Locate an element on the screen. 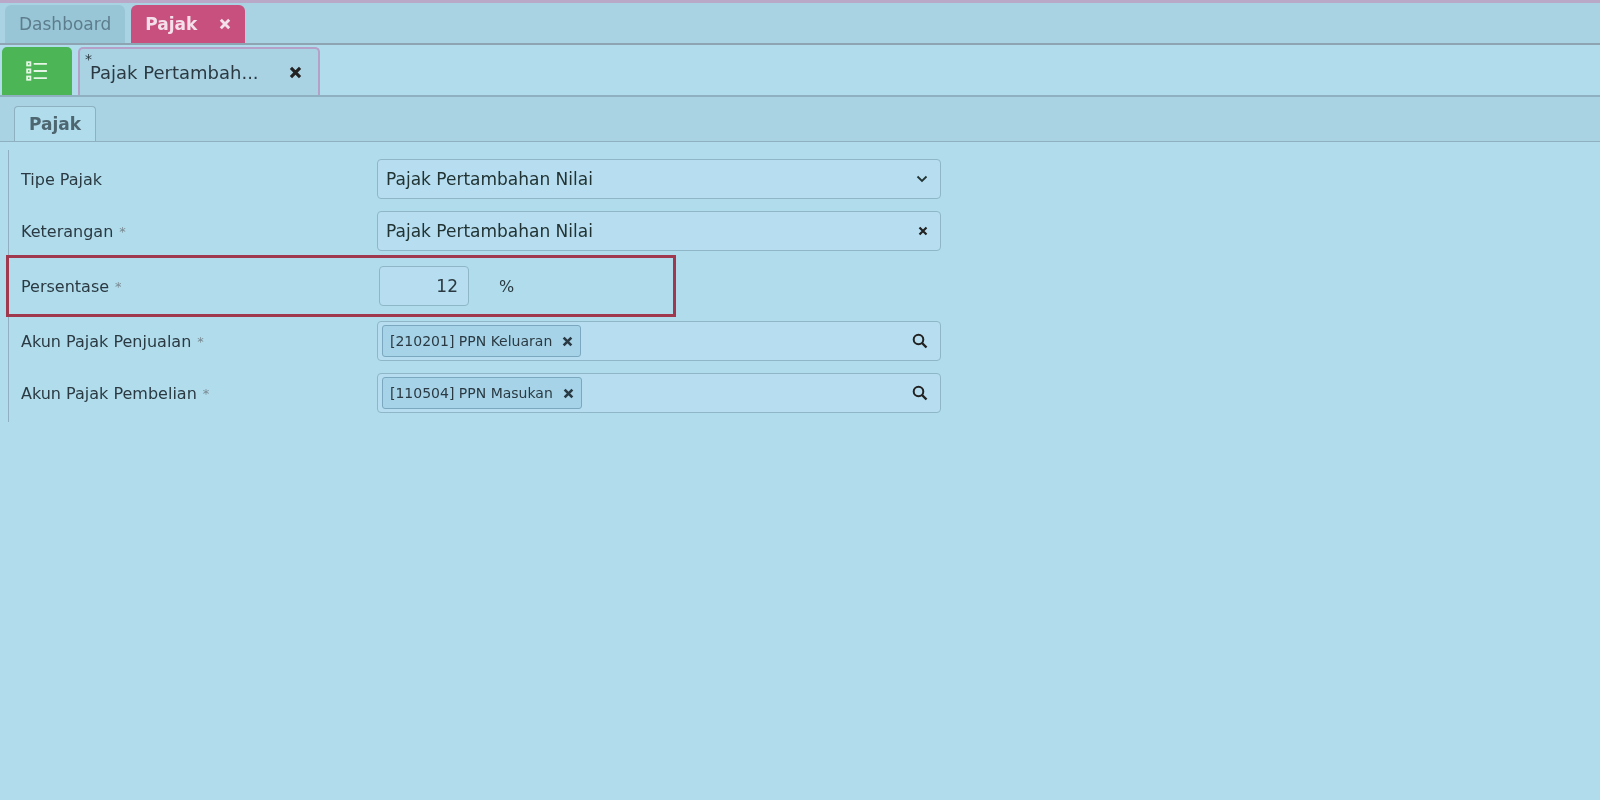 The image size is (1600, 800). account-field: [110504] PPN Masukan is located at coordinates (659, 393).